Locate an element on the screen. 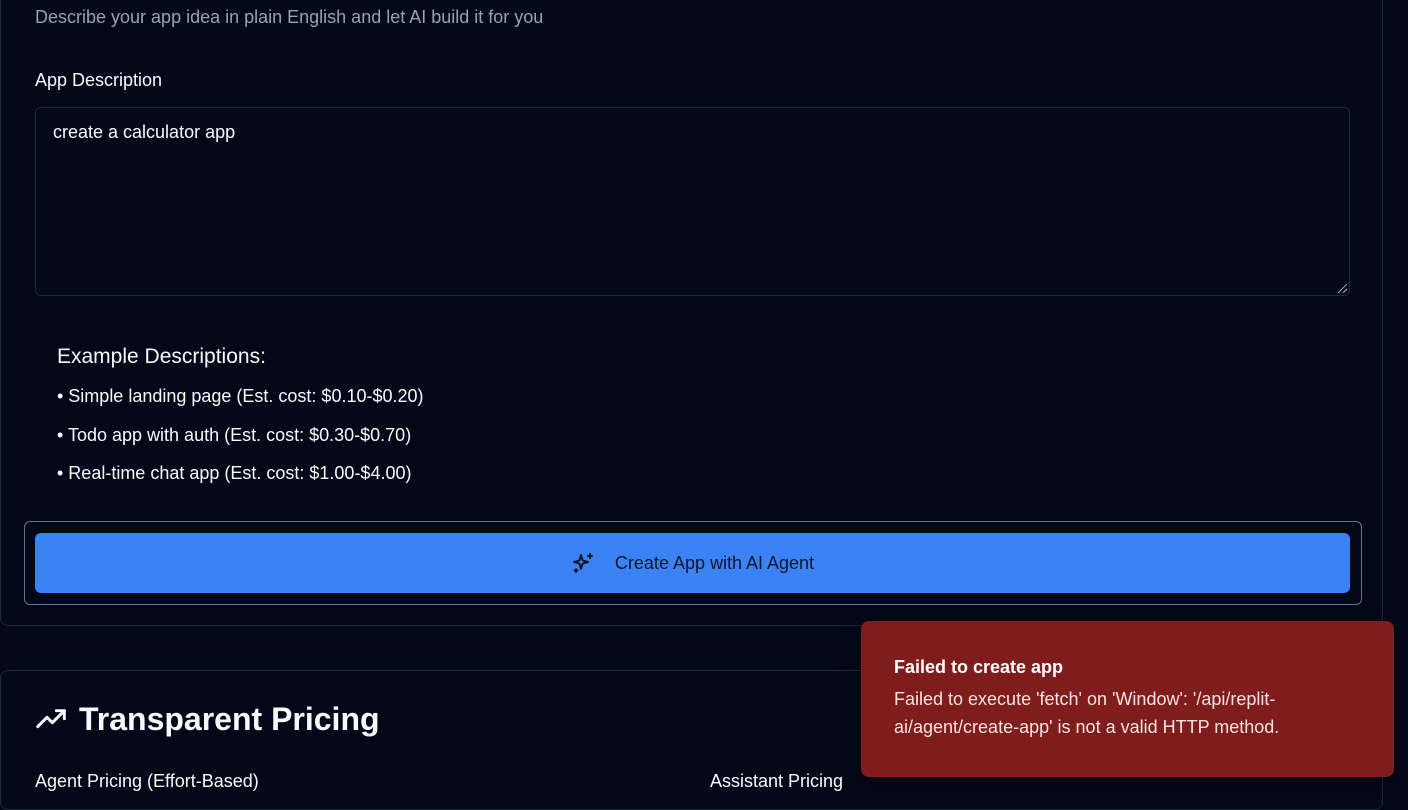 This screenshot has height=810, width=1408. create-app-button-label: Create App with AI Agent is located at coordinates (714, 562).